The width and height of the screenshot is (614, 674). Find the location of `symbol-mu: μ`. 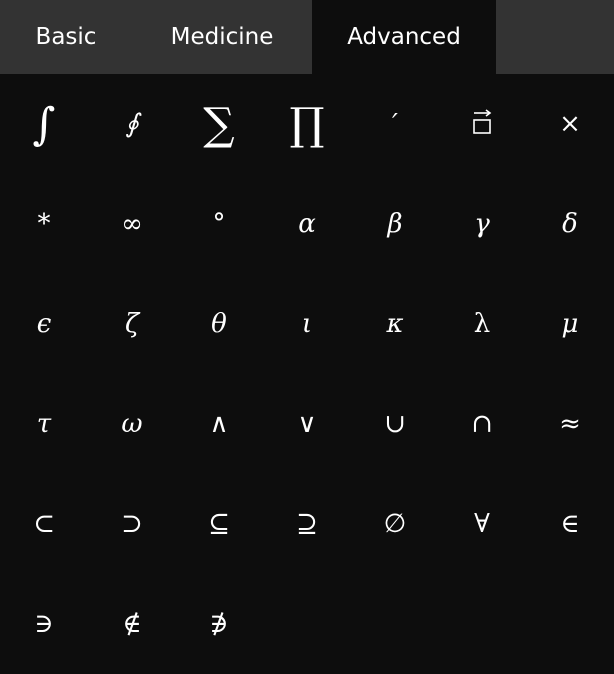

symbol-mu: μ is located at coordinates (570, 324).